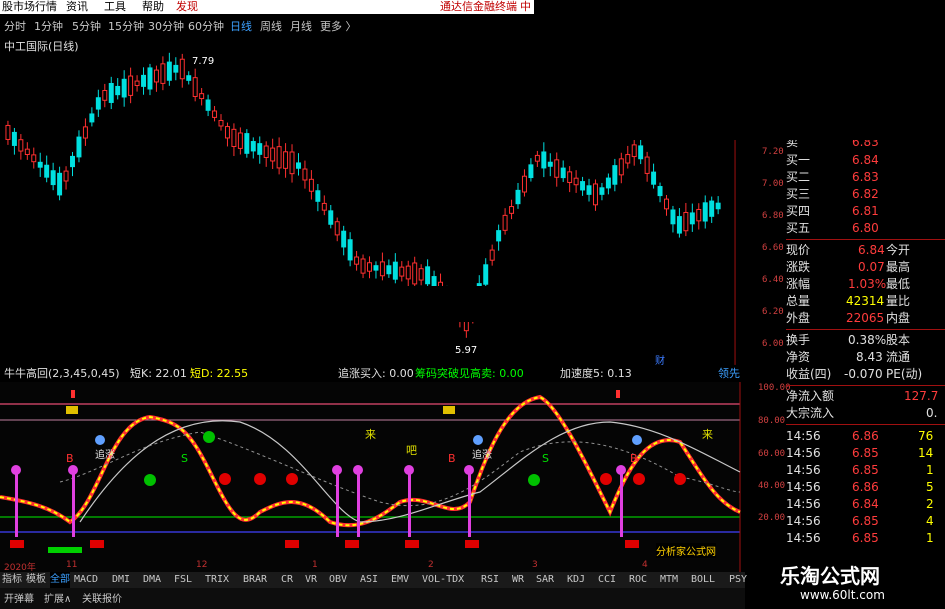 The image size is (945, 609). Describe the element at coordinates (452, 458) in the screenshot. I see `b-label: B` at that location.